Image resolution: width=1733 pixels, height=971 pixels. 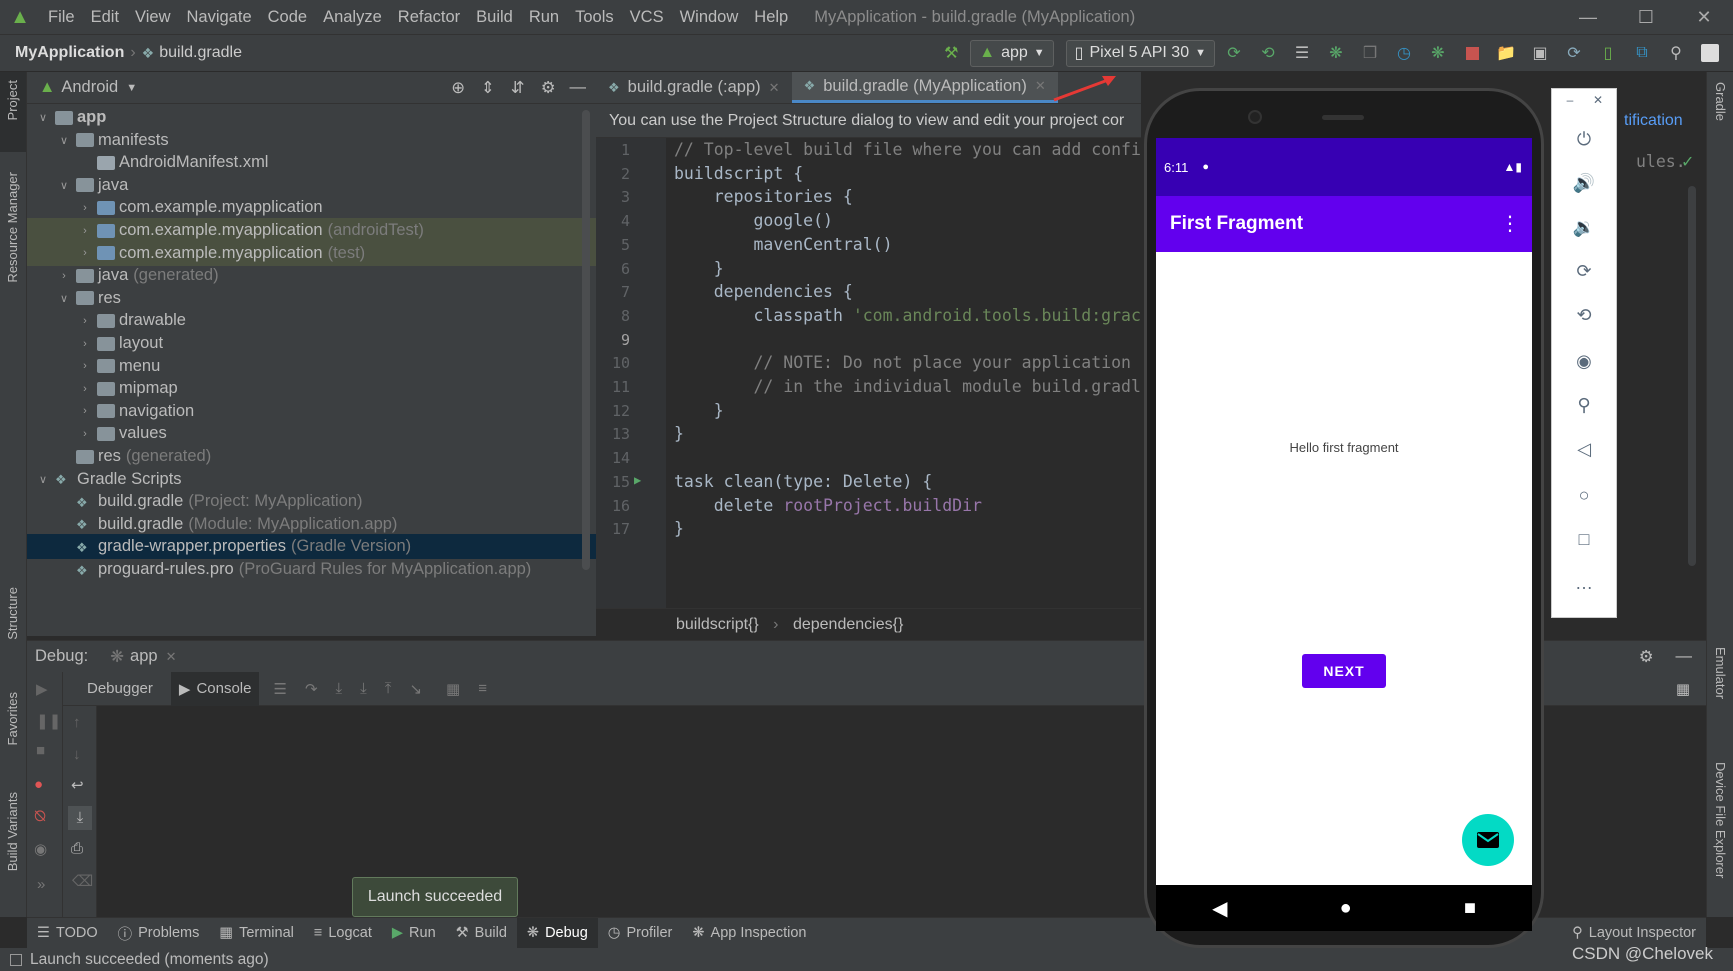 What do you see at coordinates (414, 933) in the screenshot?
I see `tool-run: ▶ Run` at bounding box center [414, 933].